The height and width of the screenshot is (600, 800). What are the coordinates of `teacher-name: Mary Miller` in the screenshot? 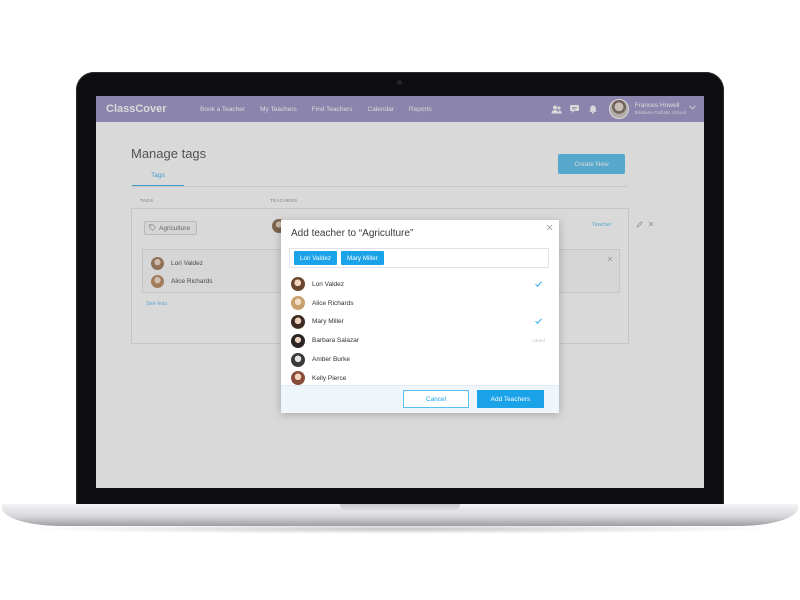 It's located at (328, 322).